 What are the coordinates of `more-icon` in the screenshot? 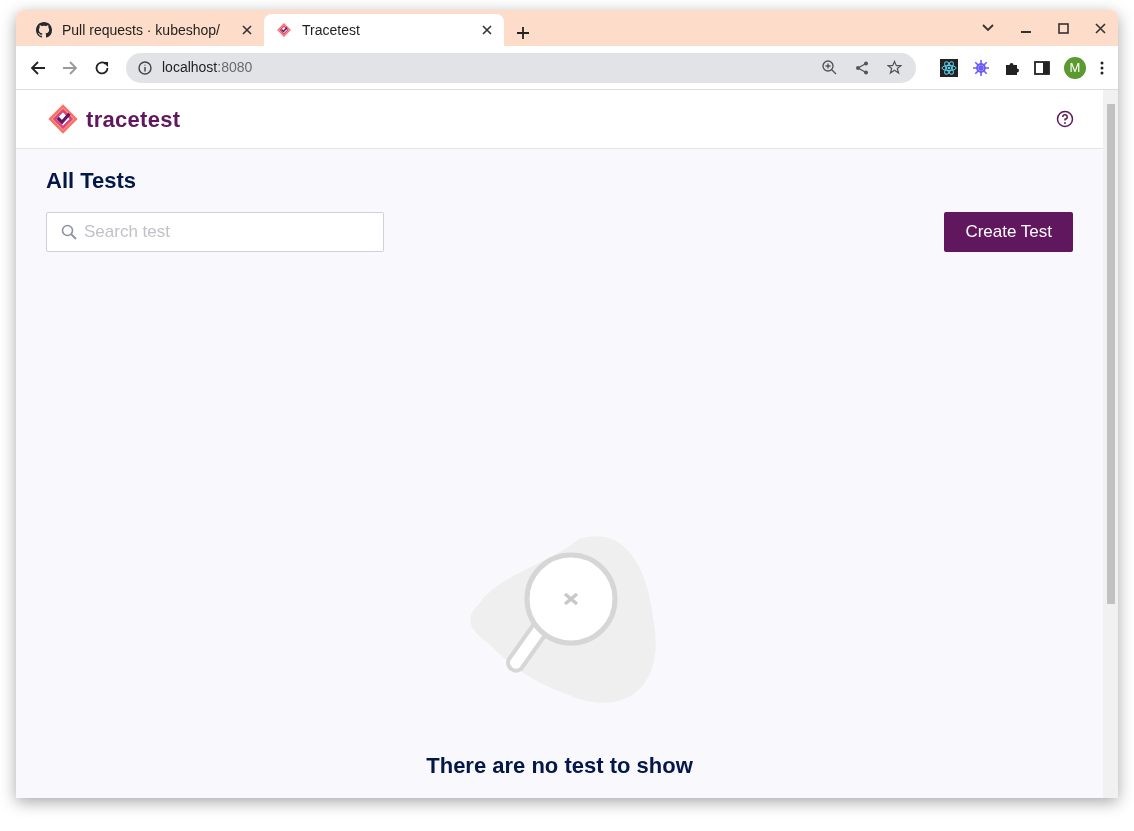 It's located at (1102, 67).